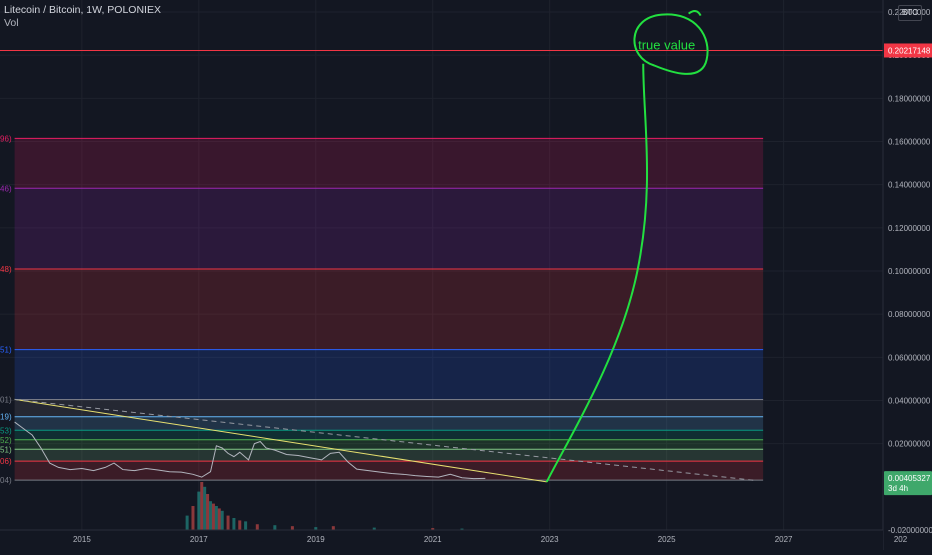 The image size is (932, 555). What do you see at coordinates (82, 10) in the screenshot?
I see `chart-title: Litecoin / Bitcoin, 1W, POLONIEX` at bounding box center [82, 10].